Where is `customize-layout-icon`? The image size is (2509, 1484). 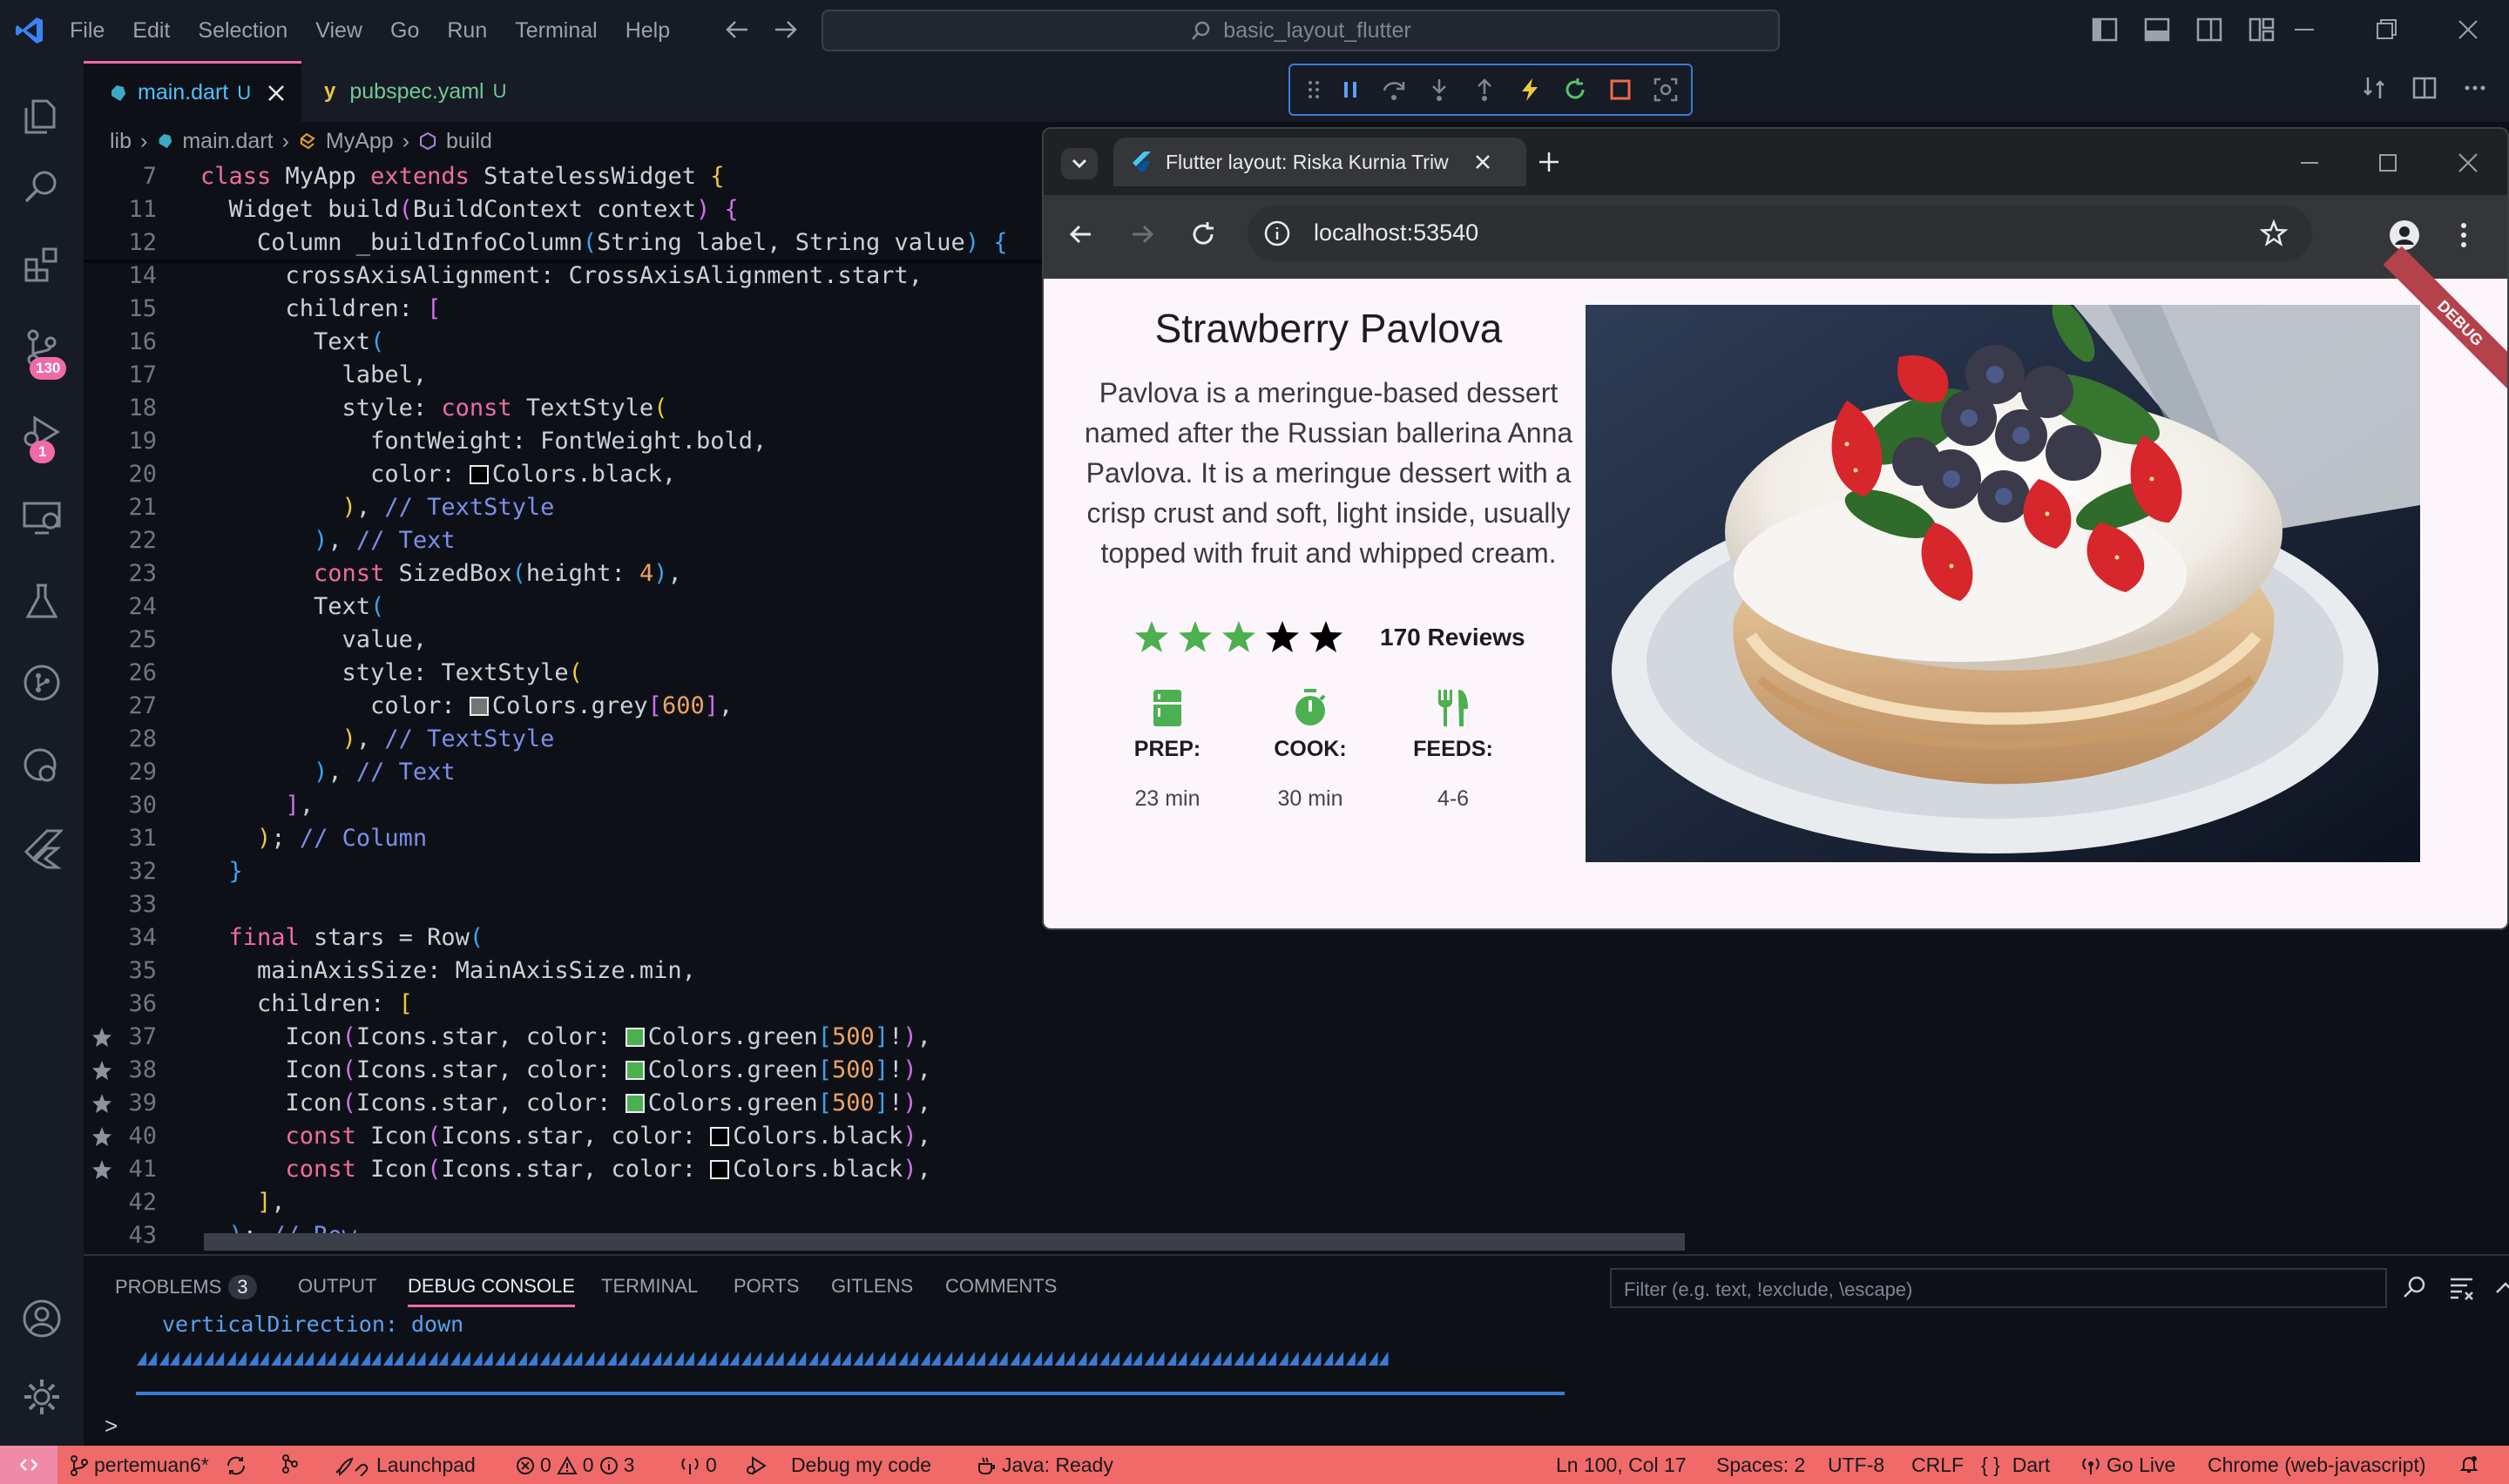 customize-layout-icon is located at coordinates (2262, 30).